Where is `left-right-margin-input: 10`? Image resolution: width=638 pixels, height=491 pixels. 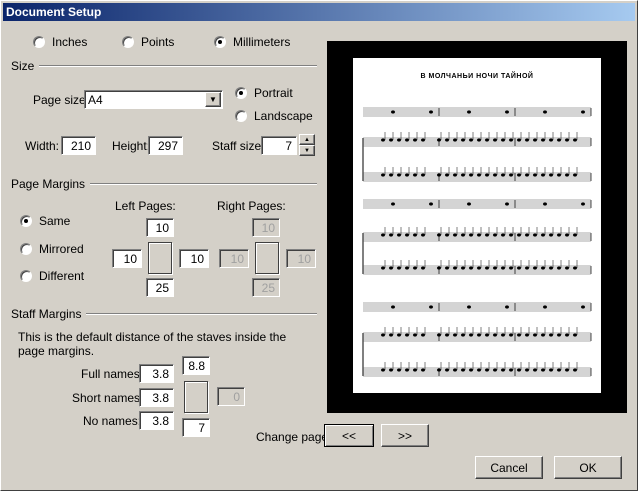 left-right-margin-input: 10 is located at coordinates (194, 258).